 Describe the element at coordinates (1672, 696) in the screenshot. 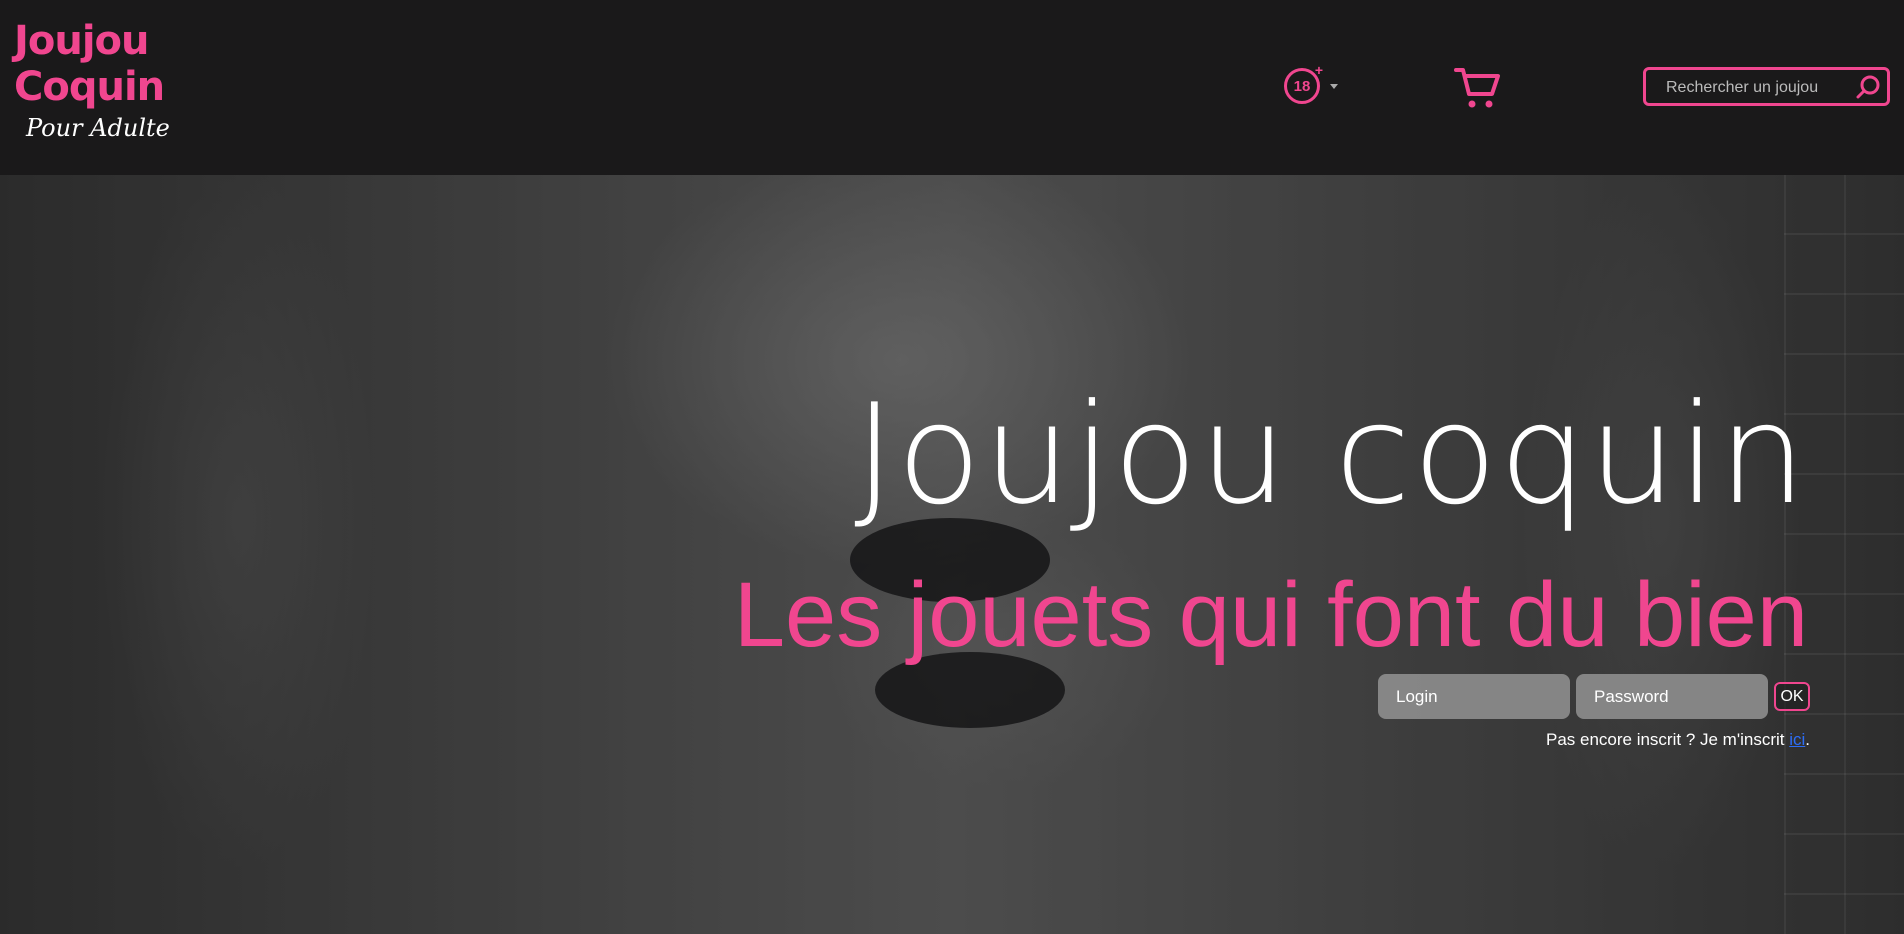

I see `password-field` at that location.